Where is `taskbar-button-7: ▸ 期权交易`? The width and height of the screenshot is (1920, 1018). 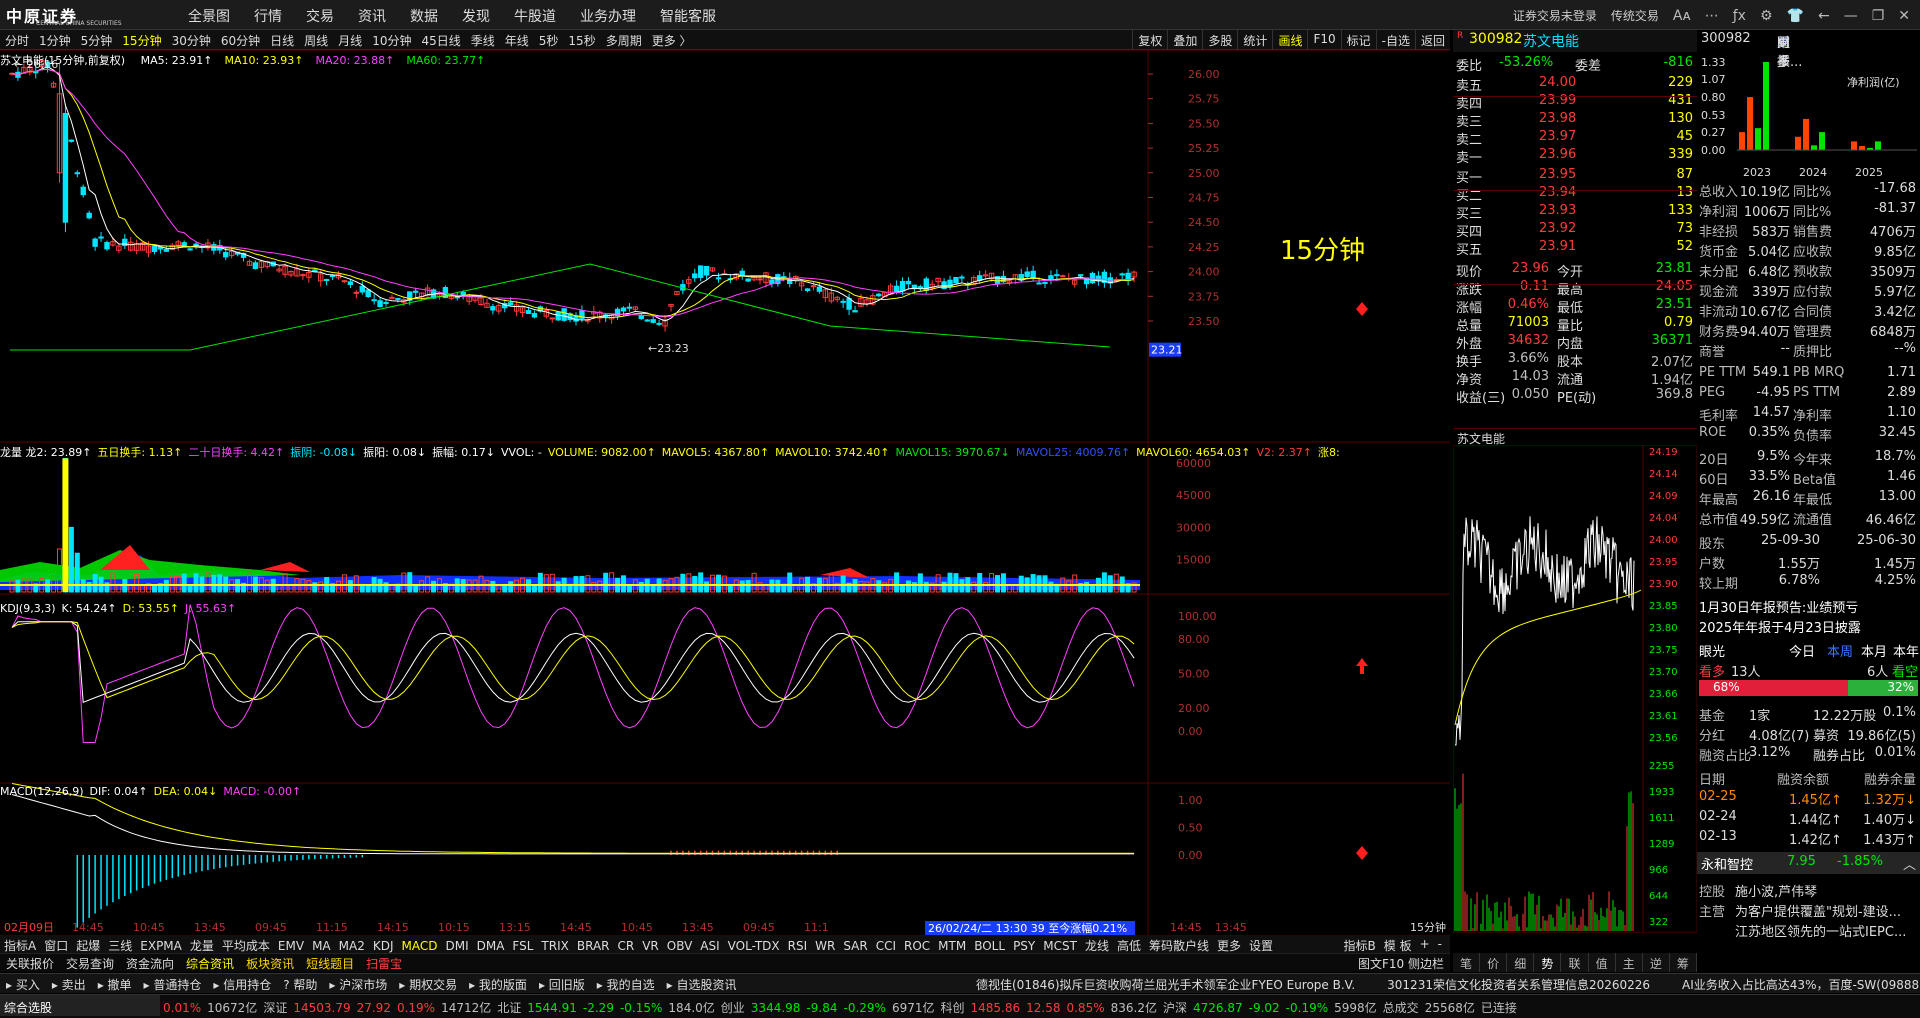 taskbar-button-7: ▸ 期权交易 is located at coordinates (428, 984).